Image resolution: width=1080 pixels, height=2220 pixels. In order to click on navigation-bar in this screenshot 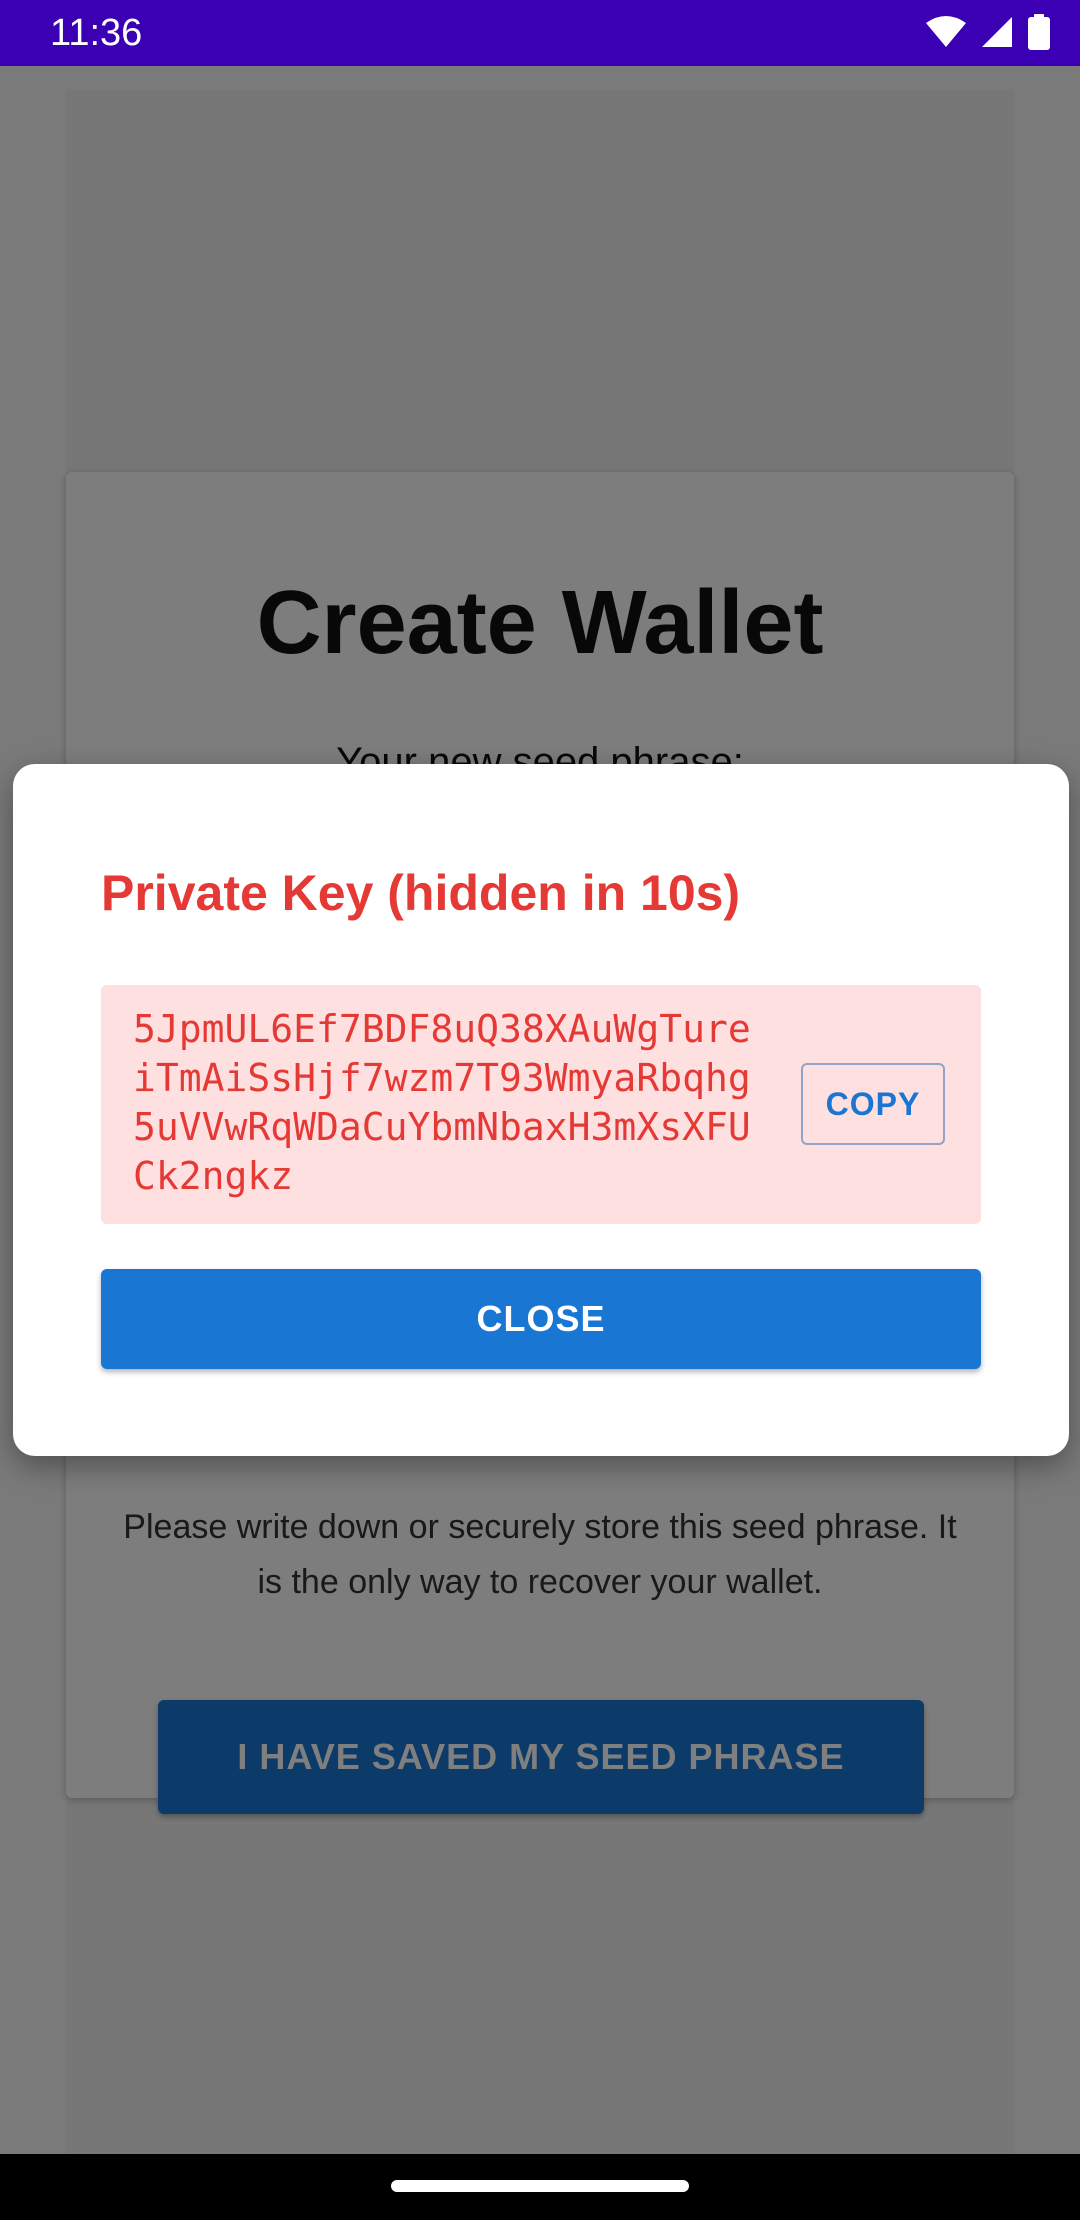, I will do `click(540, 2187)`.